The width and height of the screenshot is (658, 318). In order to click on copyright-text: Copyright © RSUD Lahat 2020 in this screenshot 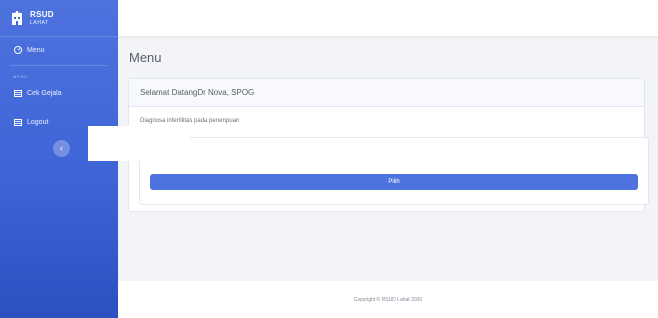, I will do `click(388, 299)`.